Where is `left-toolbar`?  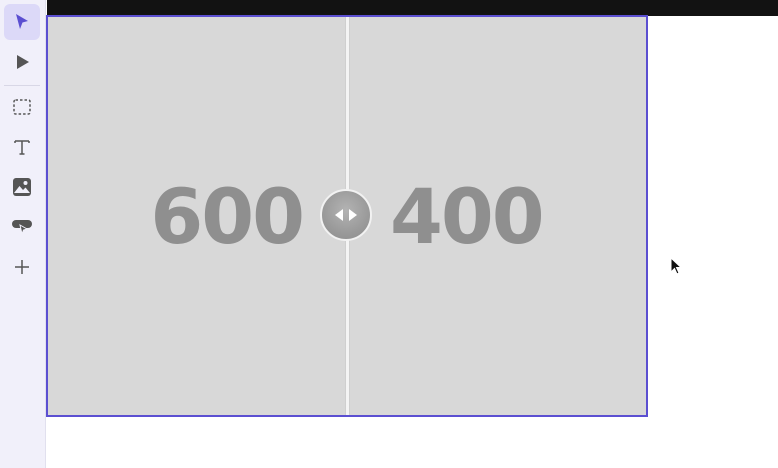 left-toolbar is located at coordinates (23, 234).